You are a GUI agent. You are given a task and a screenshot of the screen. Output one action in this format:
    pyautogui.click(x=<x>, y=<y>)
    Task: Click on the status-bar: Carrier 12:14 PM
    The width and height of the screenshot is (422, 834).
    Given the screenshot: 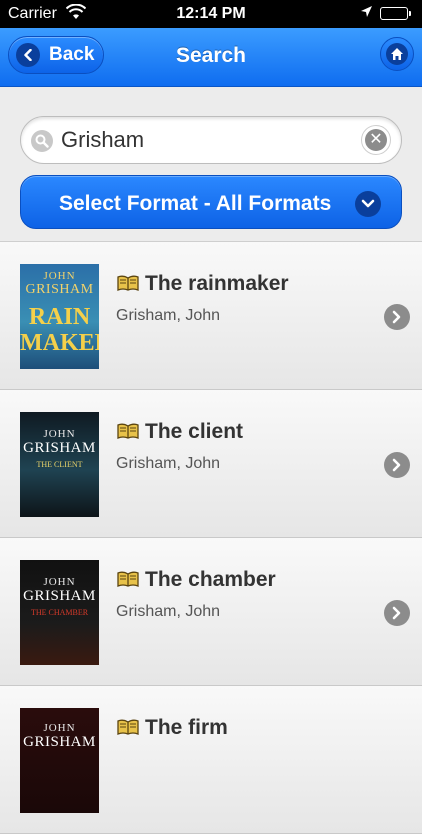 What is the action you would take?
    pyautogui.click(x=211, y=14)
    